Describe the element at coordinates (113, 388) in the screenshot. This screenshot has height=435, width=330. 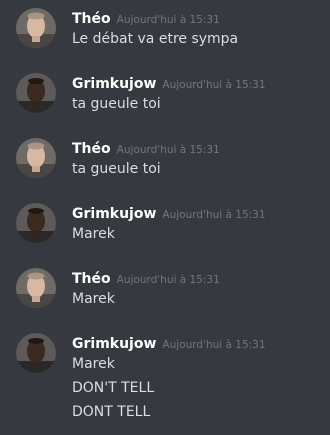
I see `message-text: DON'T TELL` at that location.